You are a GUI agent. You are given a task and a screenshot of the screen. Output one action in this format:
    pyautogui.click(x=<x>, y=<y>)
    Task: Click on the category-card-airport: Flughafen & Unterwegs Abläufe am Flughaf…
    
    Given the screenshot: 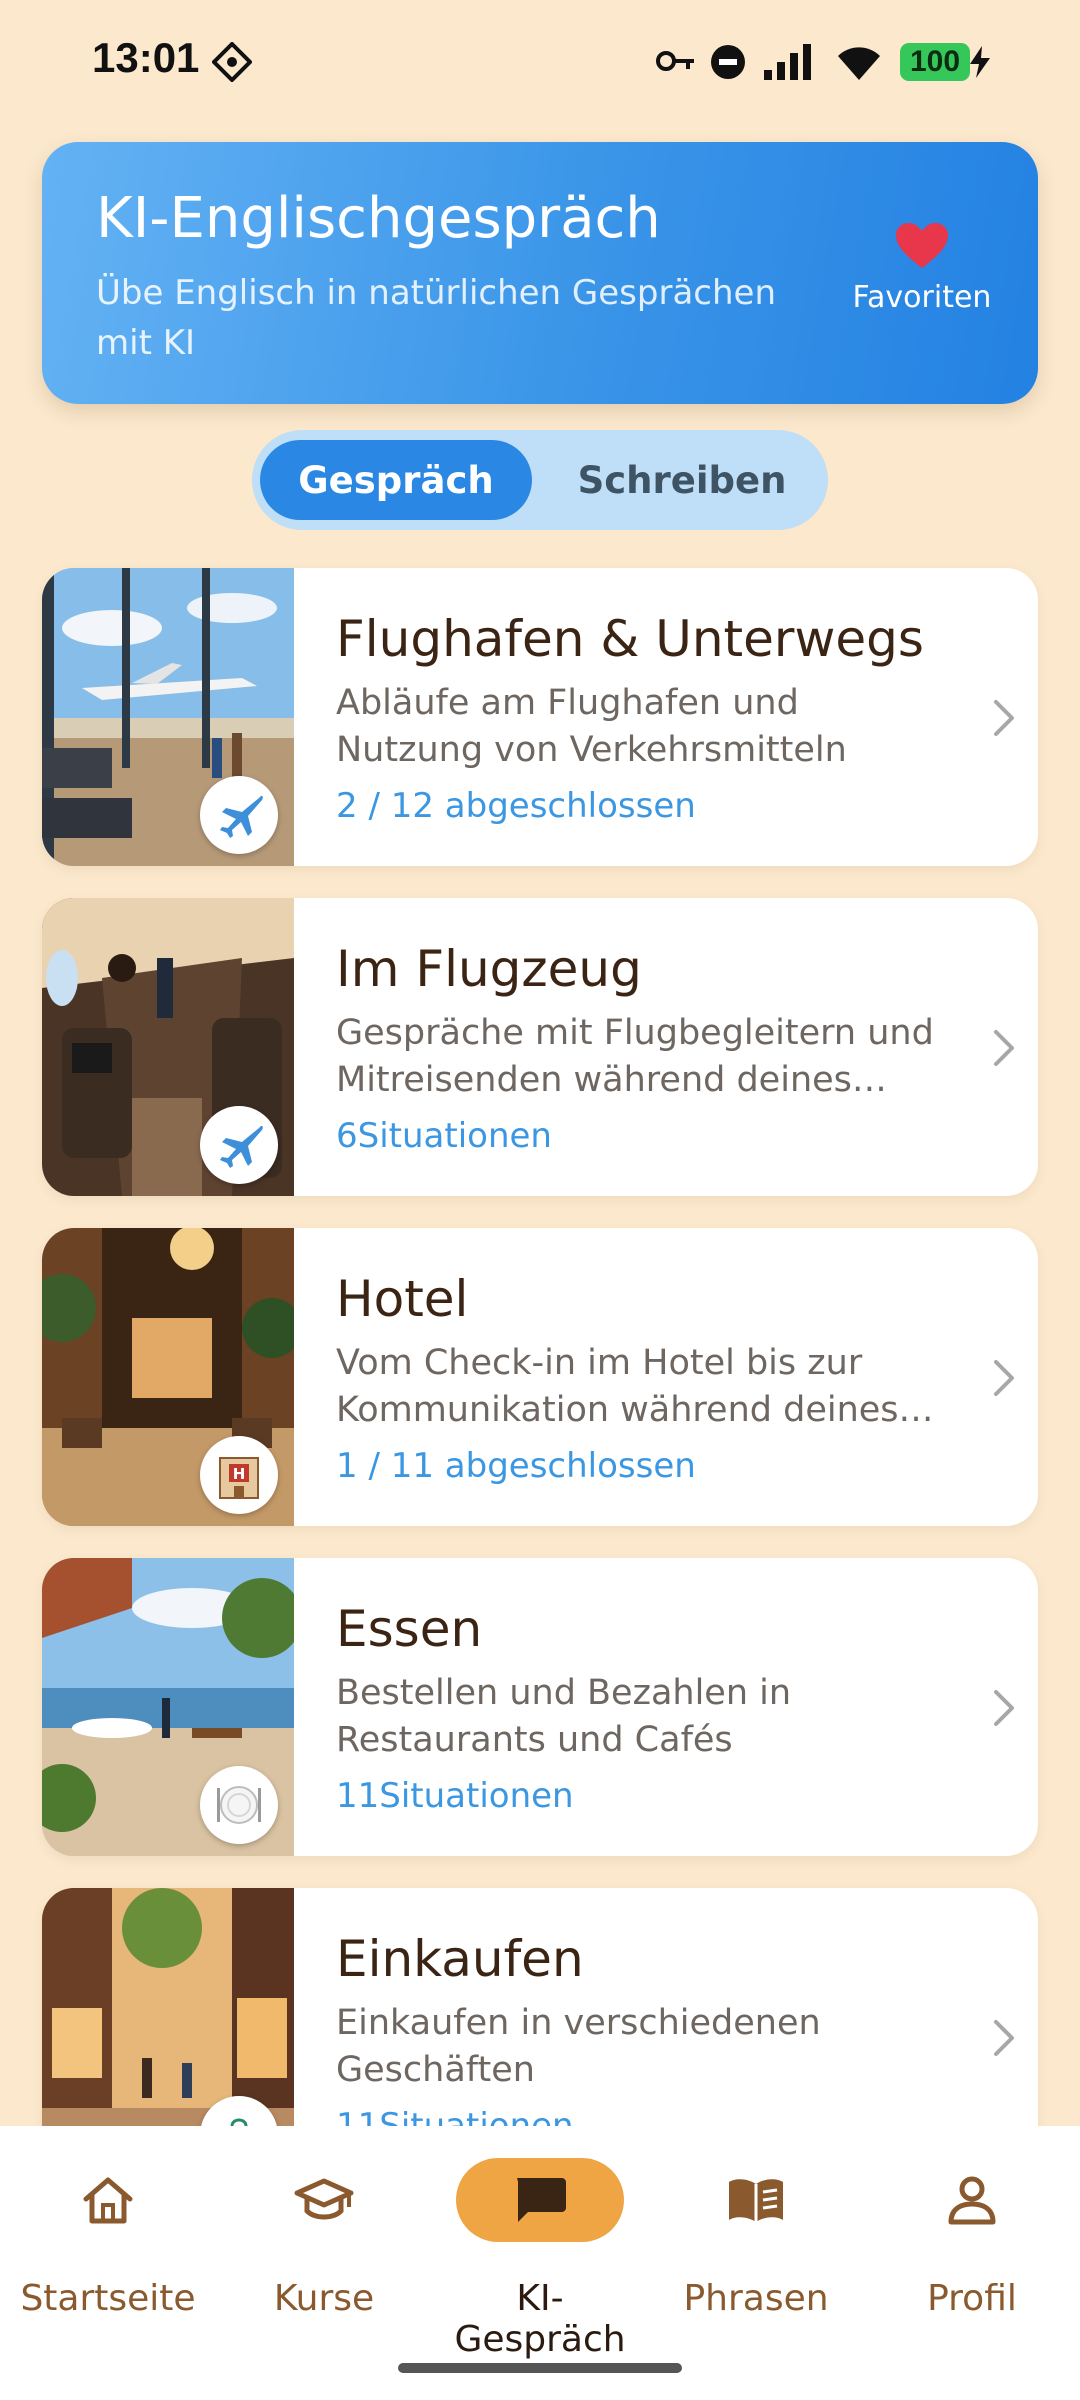 What is the action you would take?
    pyautogui.click(x=540, y=717)
    